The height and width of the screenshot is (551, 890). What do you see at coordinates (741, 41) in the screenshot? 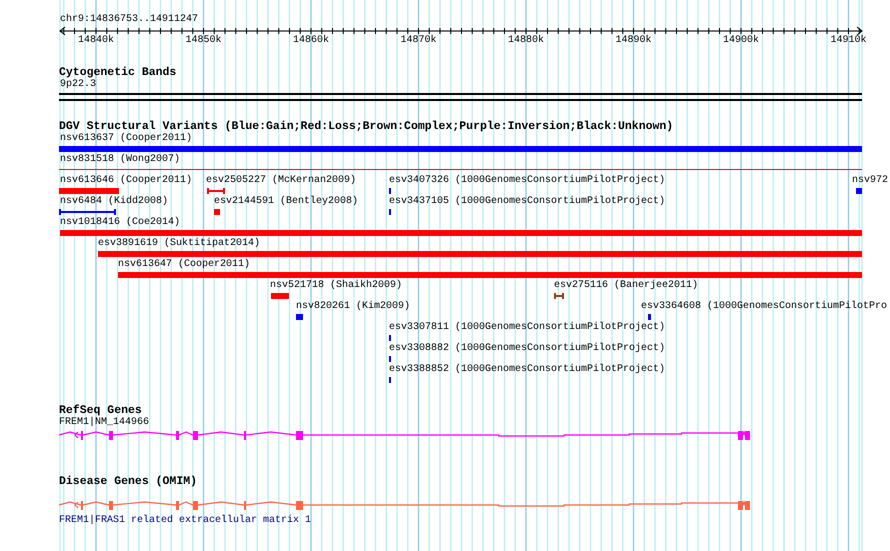
I see `tick-label: 14900k` at bounding box center [741, 41].